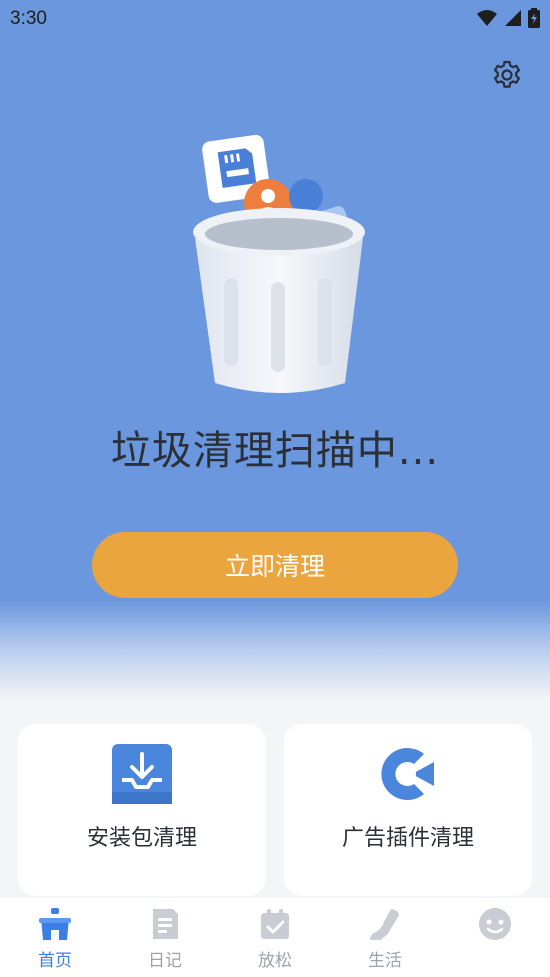  What do you see at coordinates (495, 924) in the screenshot?
I see `face-icon` at bounding box center [495, 924].